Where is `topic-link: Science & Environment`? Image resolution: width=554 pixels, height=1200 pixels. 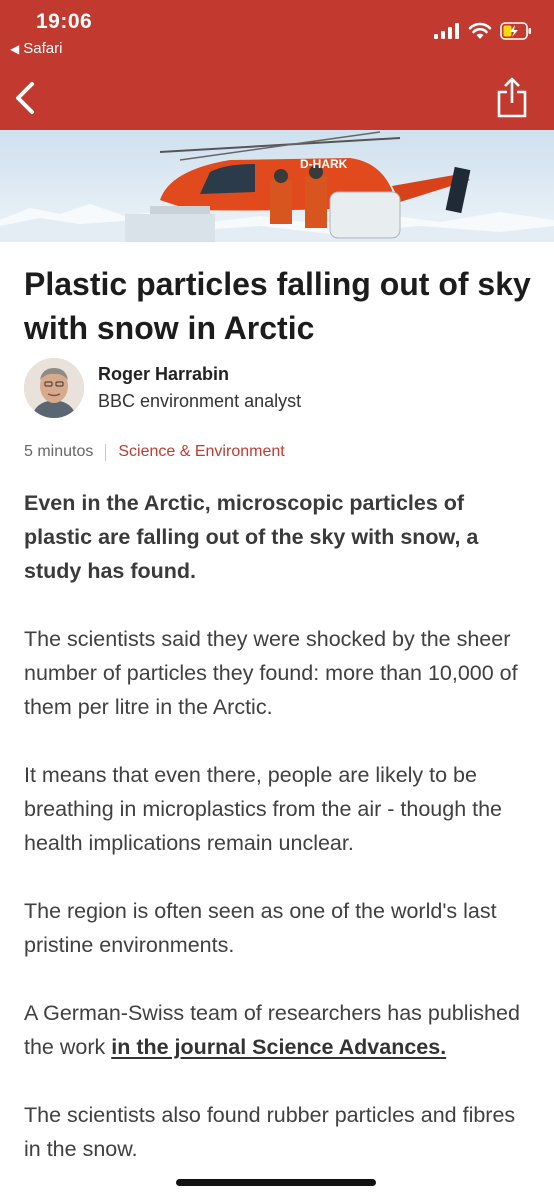
topic-link: Science & Environment is located at coordinates (201, 452).